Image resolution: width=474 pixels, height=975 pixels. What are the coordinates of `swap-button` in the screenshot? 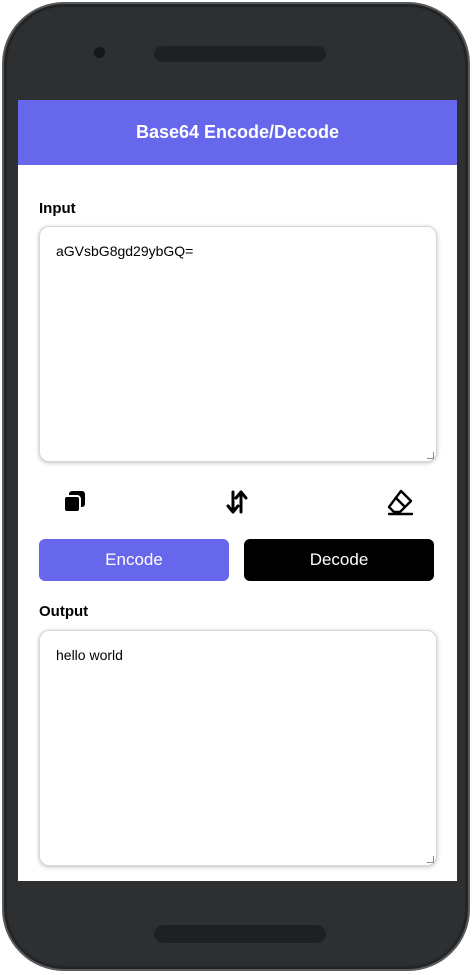 It's located at (237, 502).